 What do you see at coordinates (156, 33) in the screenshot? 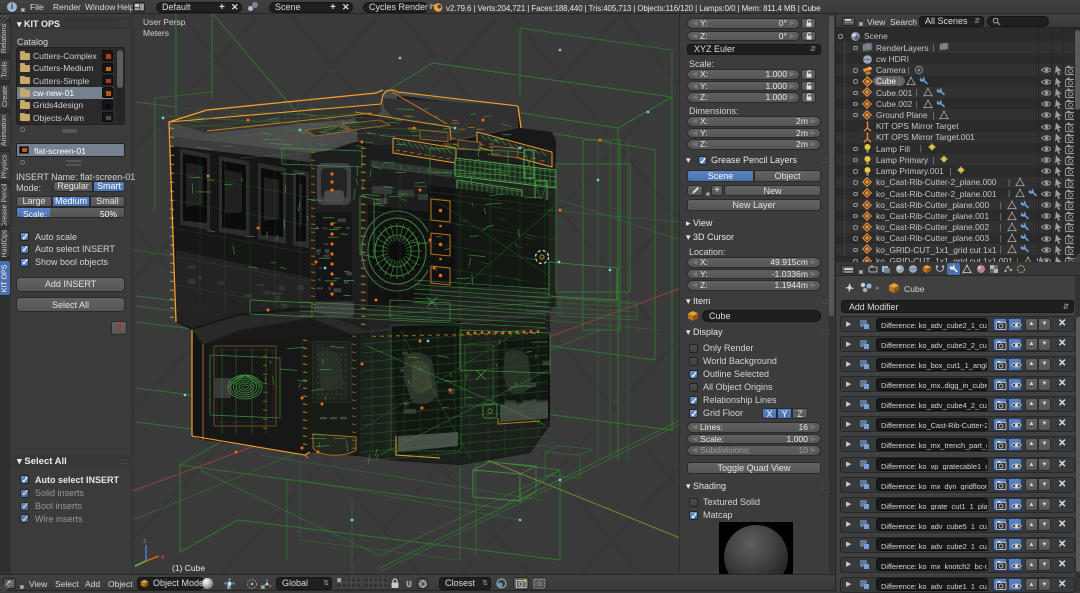
I see `svg-text: Meters` at bounding box center [156, 33].